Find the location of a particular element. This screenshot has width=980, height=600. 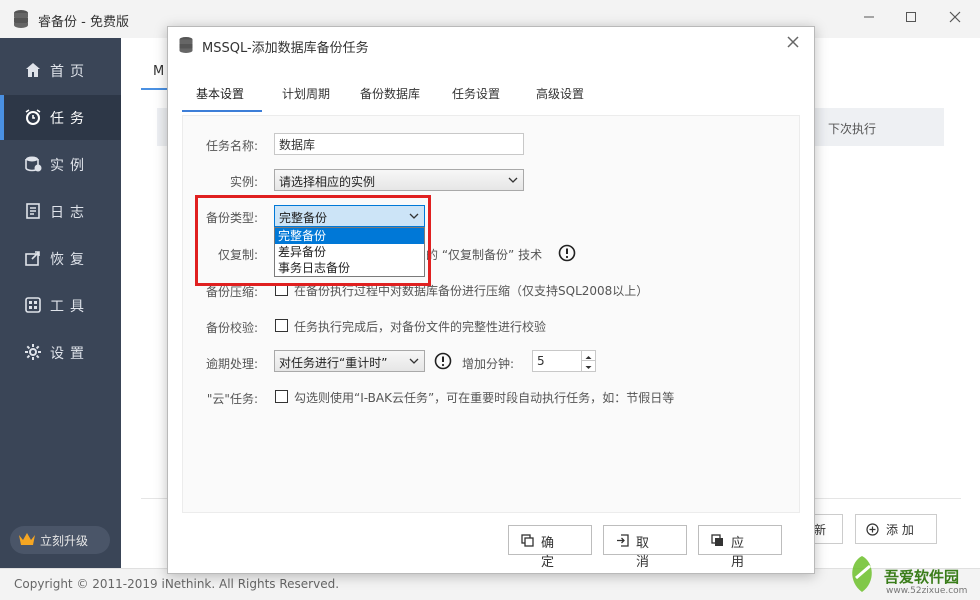

sidebar: 首页 任务 实例 日志 恢复 工具 设置 立刻升级 is located at coordinates (60, 303).